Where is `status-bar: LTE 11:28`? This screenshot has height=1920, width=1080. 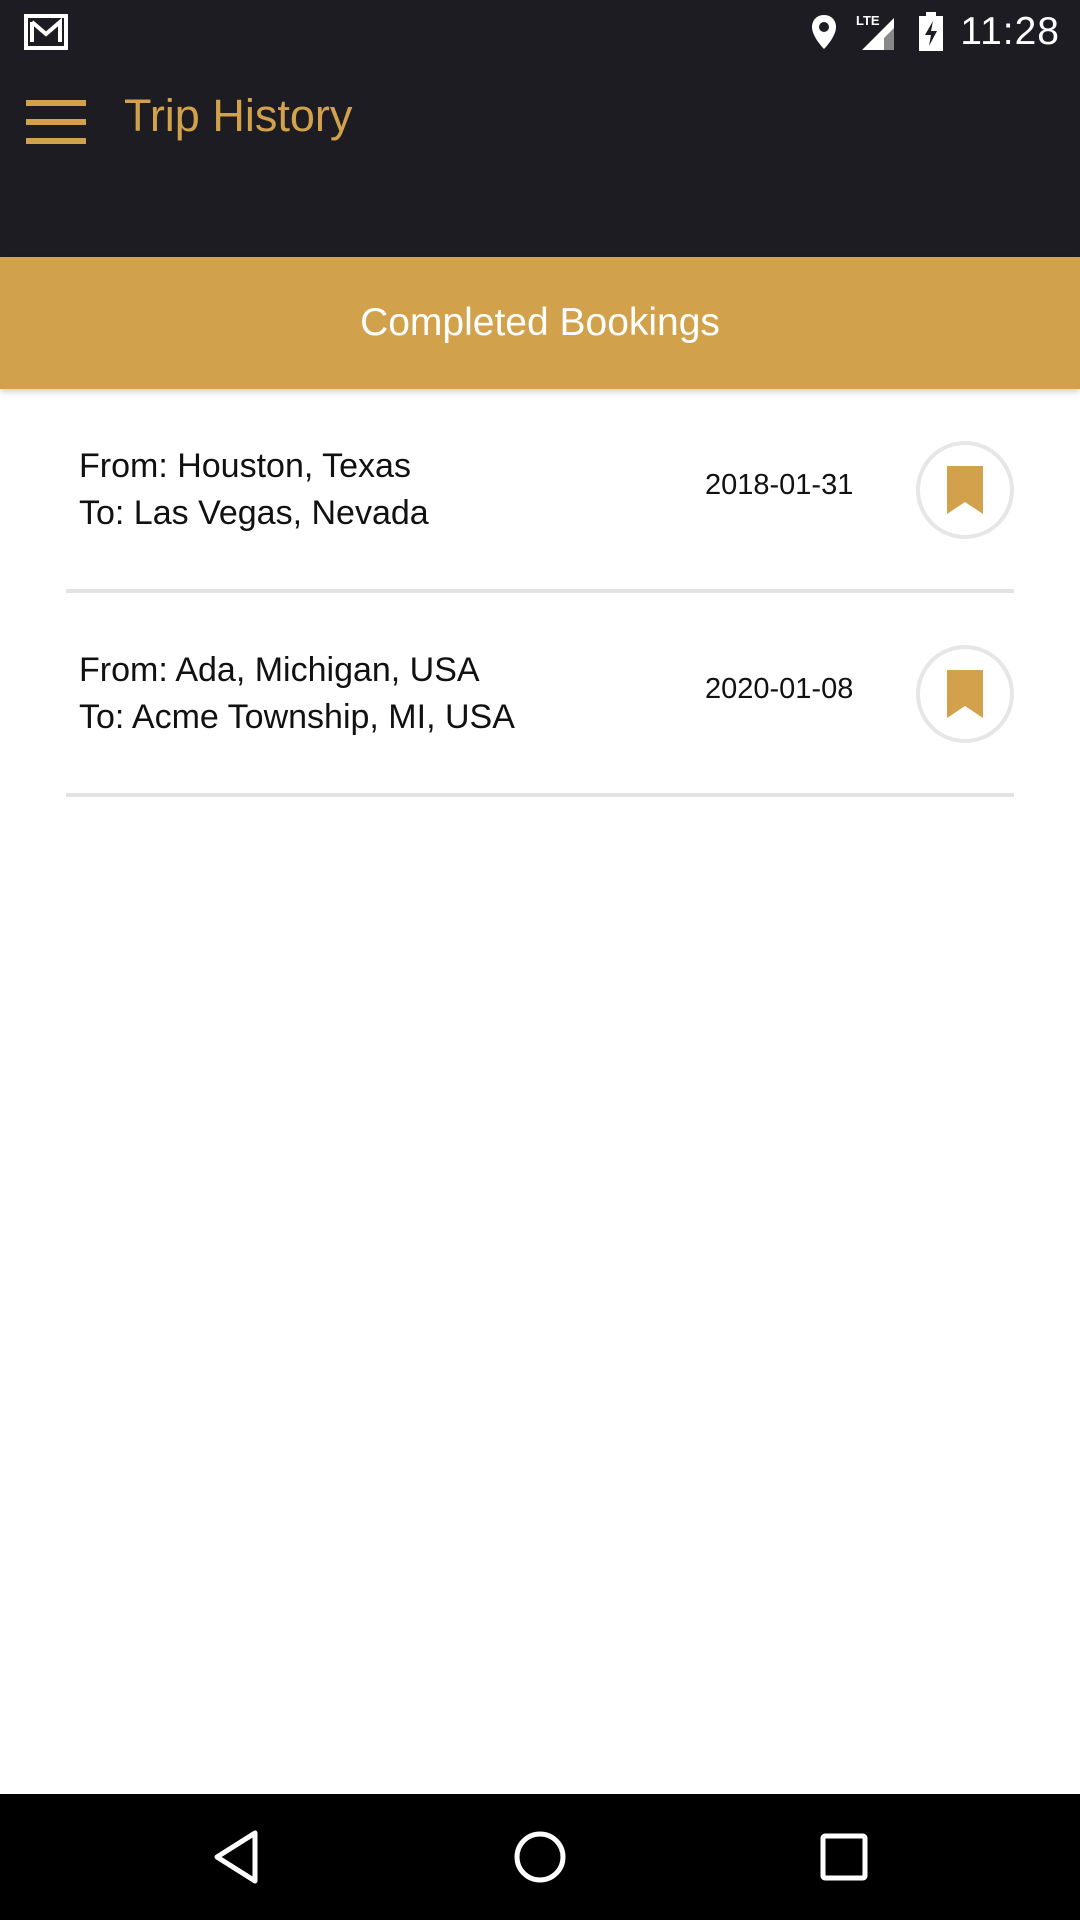 status-bar: LTE 11:28 is located at coordinates (540, 31).